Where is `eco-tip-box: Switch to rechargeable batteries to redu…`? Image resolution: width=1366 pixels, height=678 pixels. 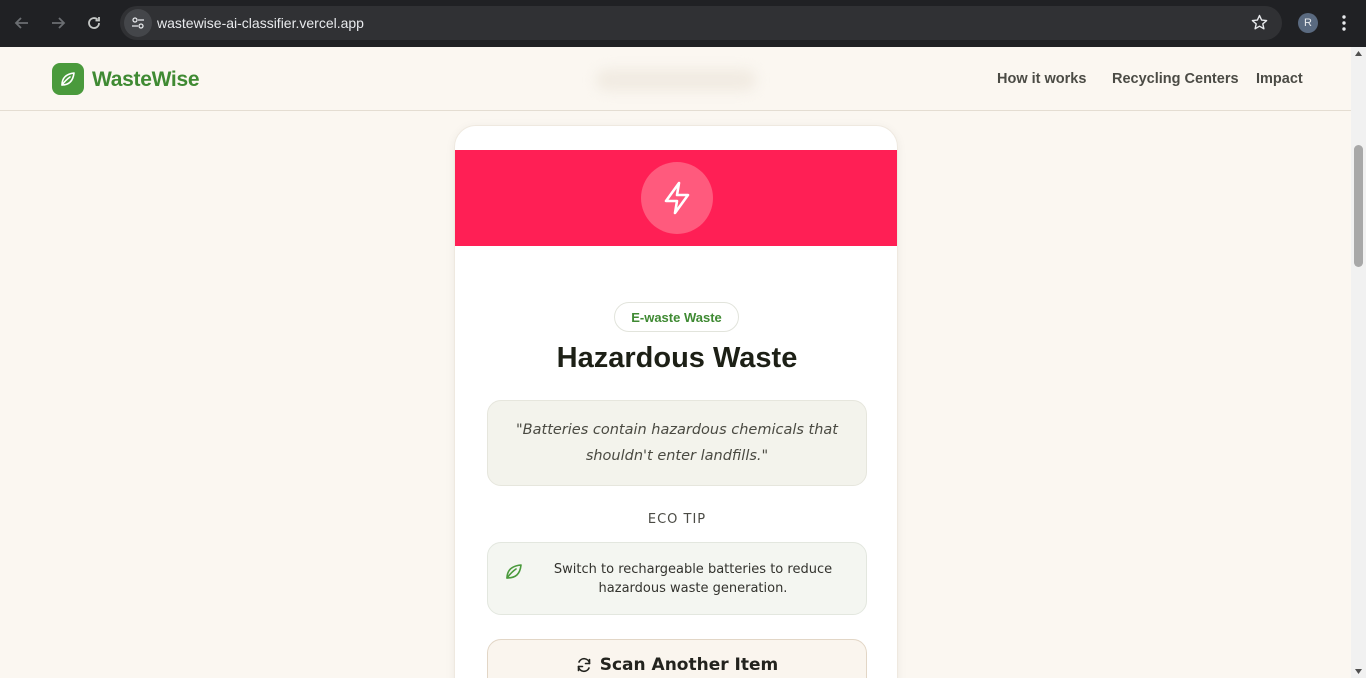
eco-tip-box: Switch to rechargeable batteries to redu… is located at coordinates (677, 578).